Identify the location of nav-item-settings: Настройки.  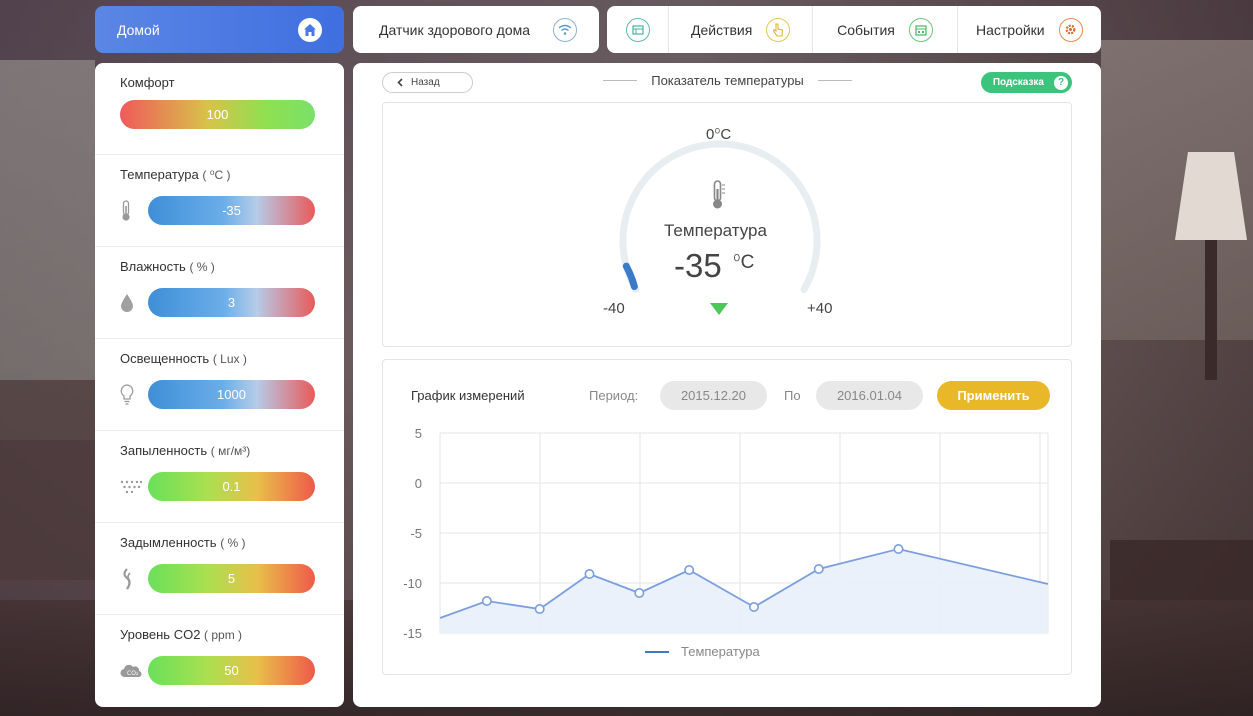
(1029, 29).